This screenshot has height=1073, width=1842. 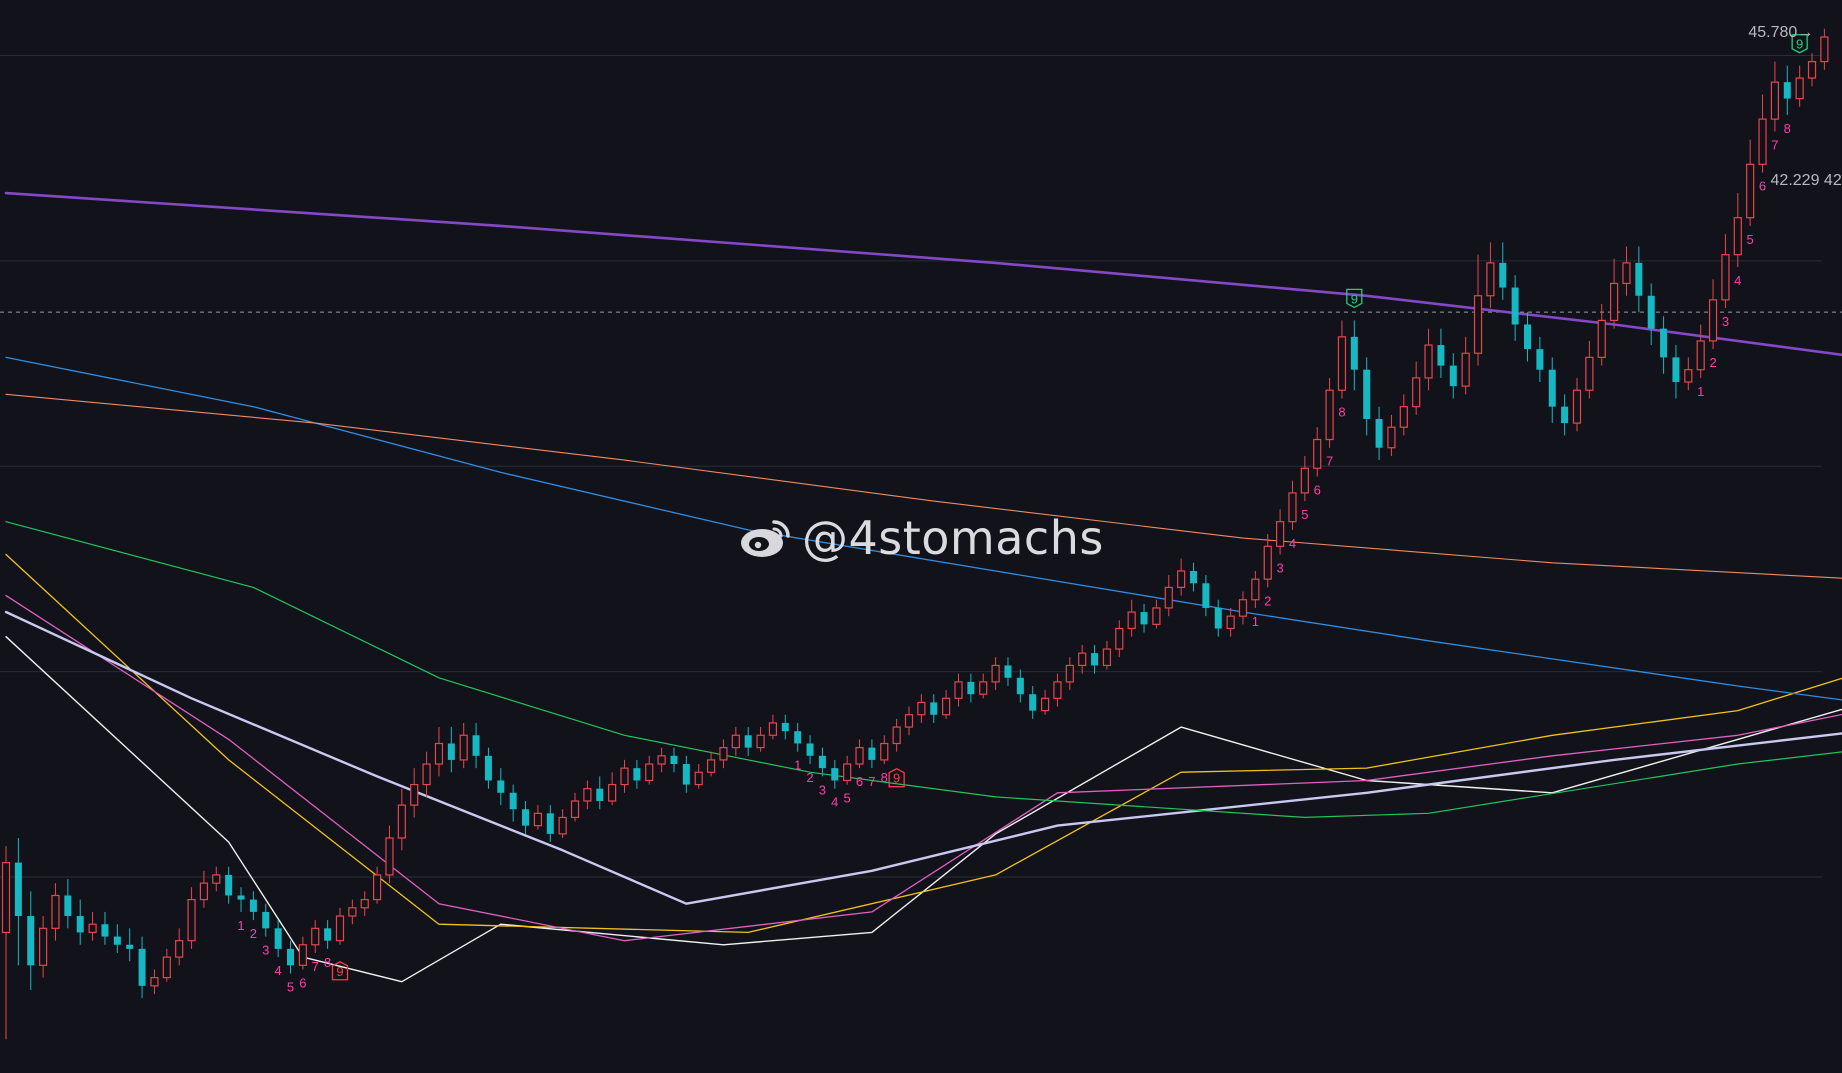 I want to click on td-count-label: 3, so click(x=822, y=789).